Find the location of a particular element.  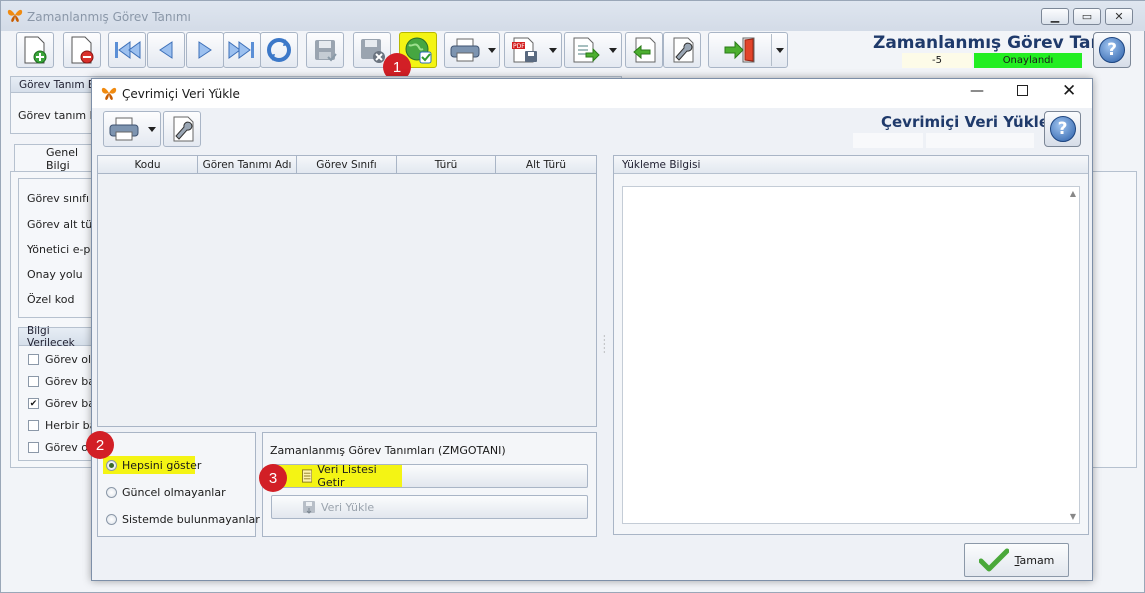

minimize-icon: ▁ is located at coordinates (1055, 16).